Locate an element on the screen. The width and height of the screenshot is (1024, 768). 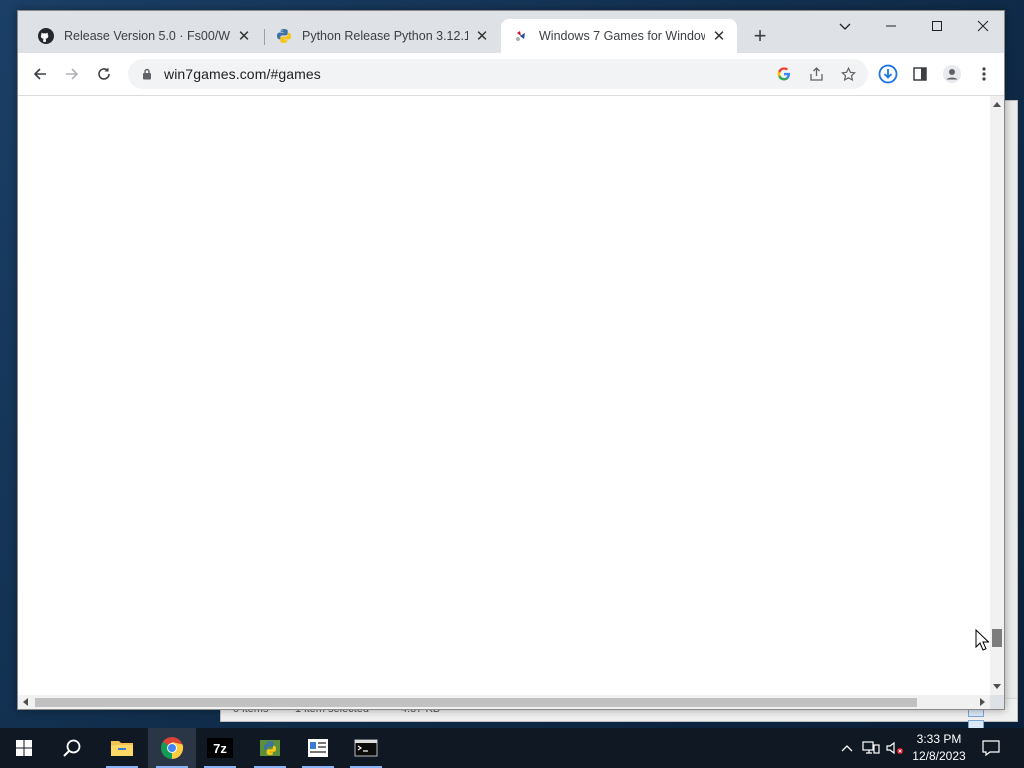
maximize-icon is located at coordinates (937, 26).